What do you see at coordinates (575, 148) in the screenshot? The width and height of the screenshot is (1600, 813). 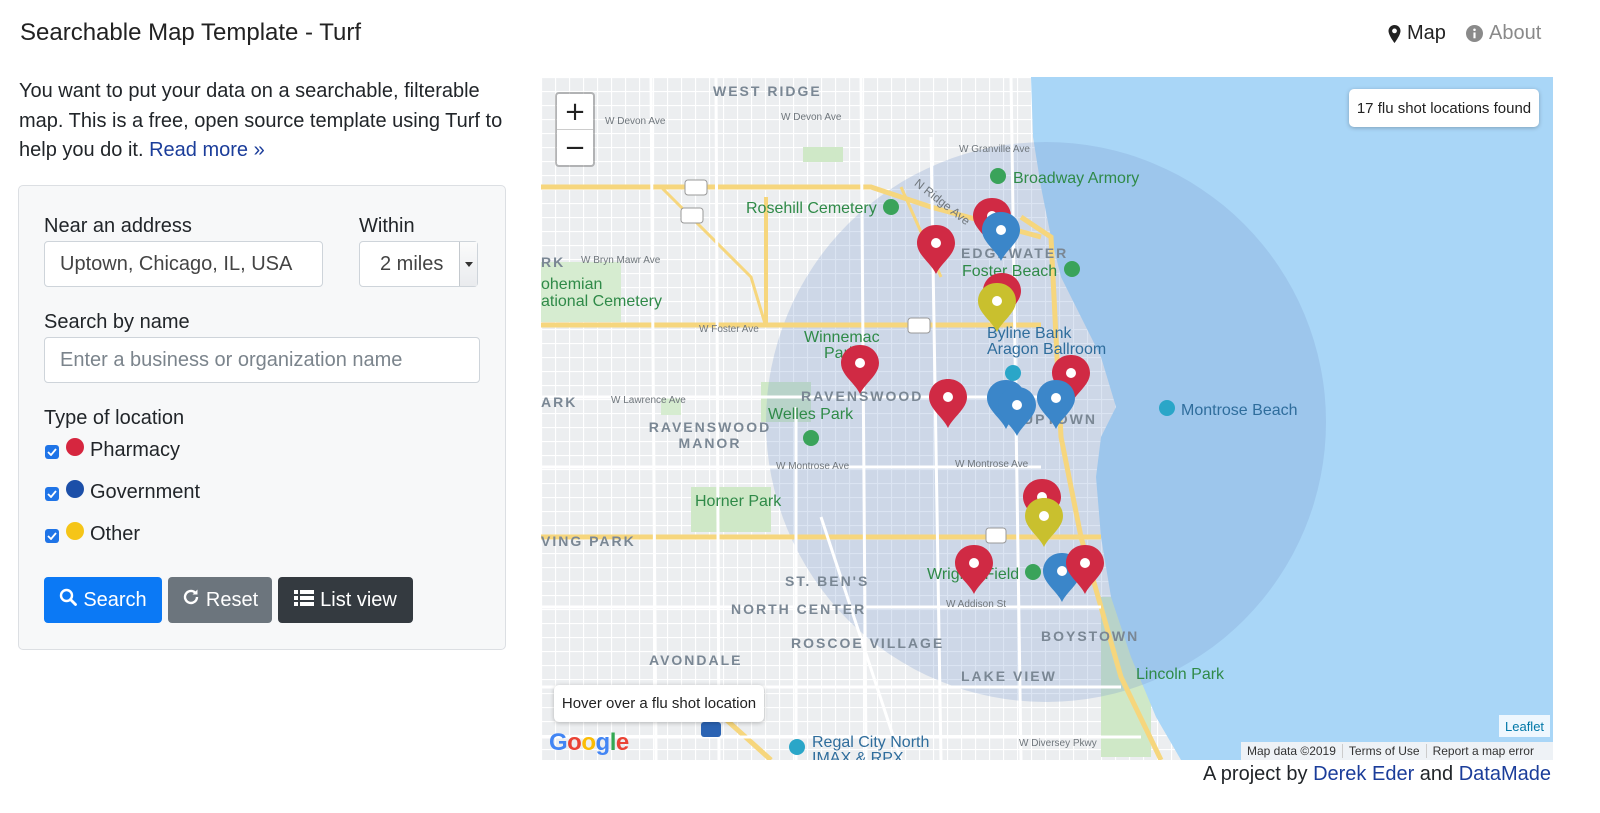 I see `zoom-out-button: −` at bounding box center [575, 148].